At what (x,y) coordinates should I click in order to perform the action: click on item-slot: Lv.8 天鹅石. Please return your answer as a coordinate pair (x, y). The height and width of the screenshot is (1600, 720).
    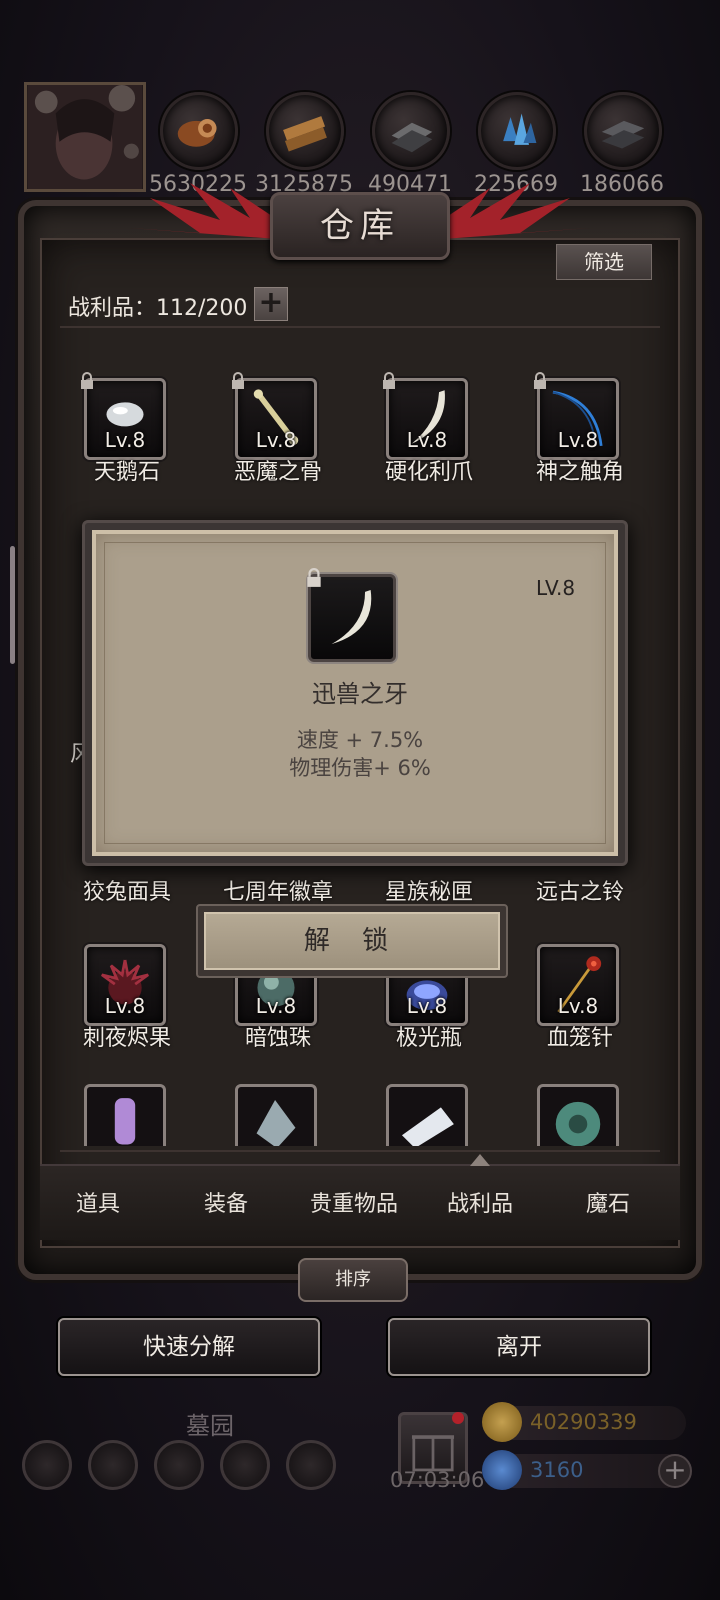
    Looking at the image, I should click on (127, 435).